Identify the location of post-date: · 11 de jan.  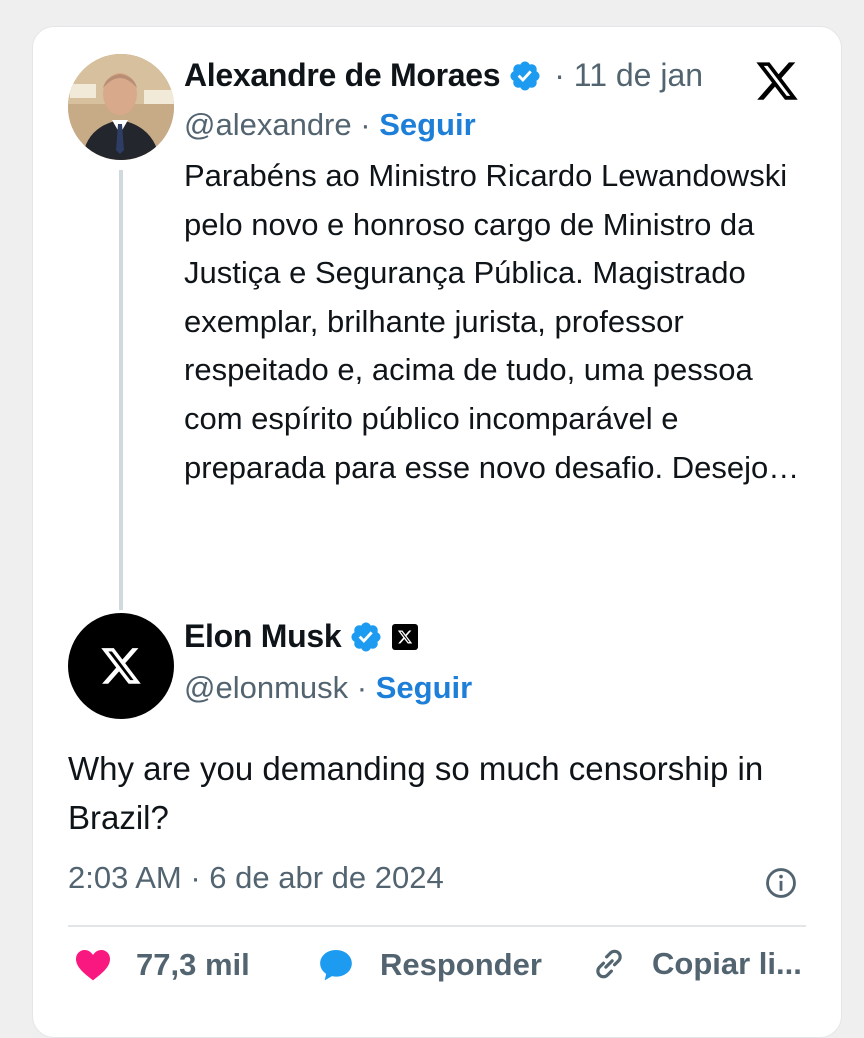
(628, 75).